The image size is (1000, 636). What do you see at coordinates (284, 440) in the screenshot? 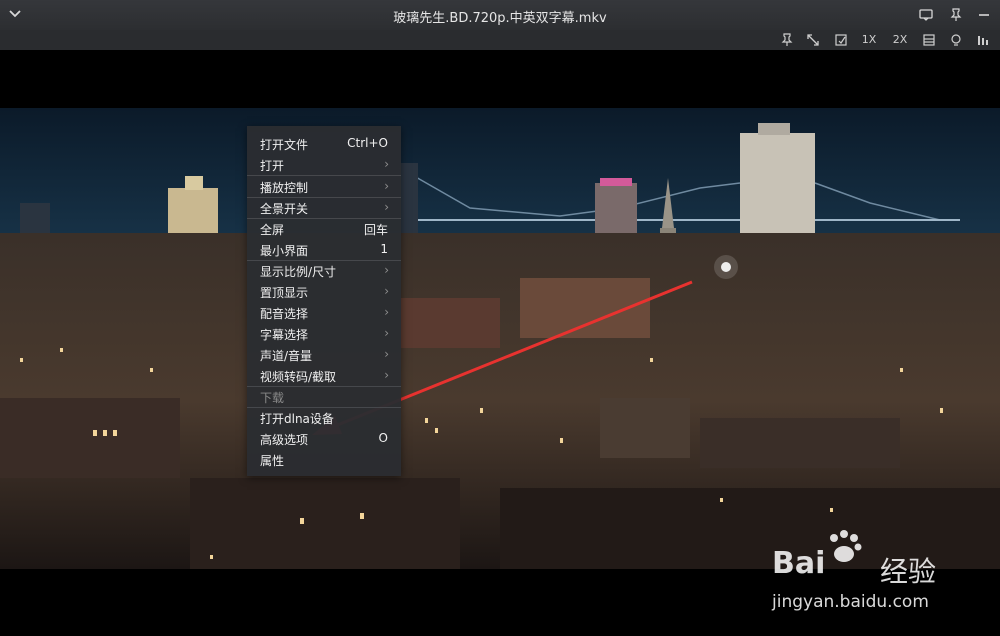
I see `menu-item-label: 高级选项` at bounding box center [284, 440].